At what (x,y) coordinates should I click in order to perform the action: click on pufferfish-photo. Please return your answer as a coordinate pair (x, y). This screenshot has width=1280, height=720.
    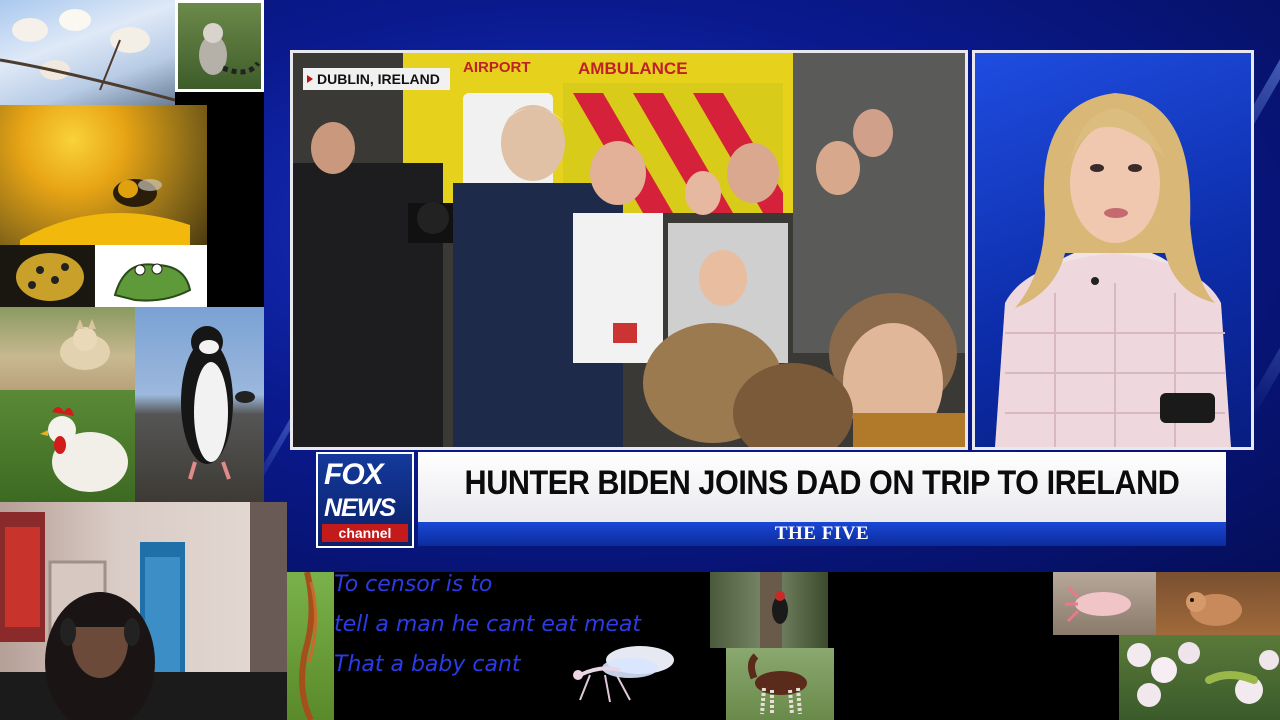
    Looking at the image, I should click on (47, 276).